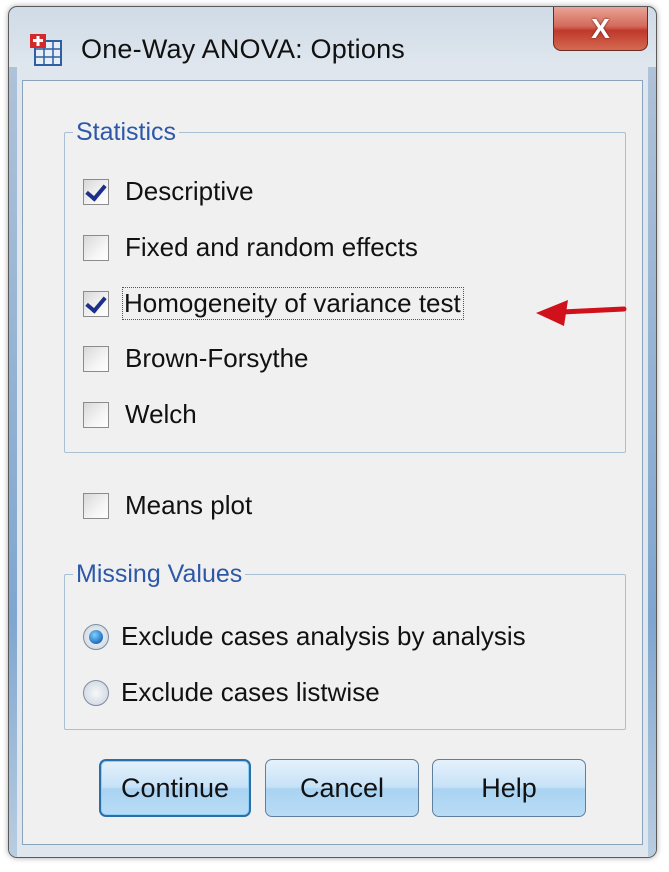 This screenshot has height=872, width=669. Describe the element at coordinates (189, 191) in the screenshot. I see `descriptive-label: Descriptive` at that location.